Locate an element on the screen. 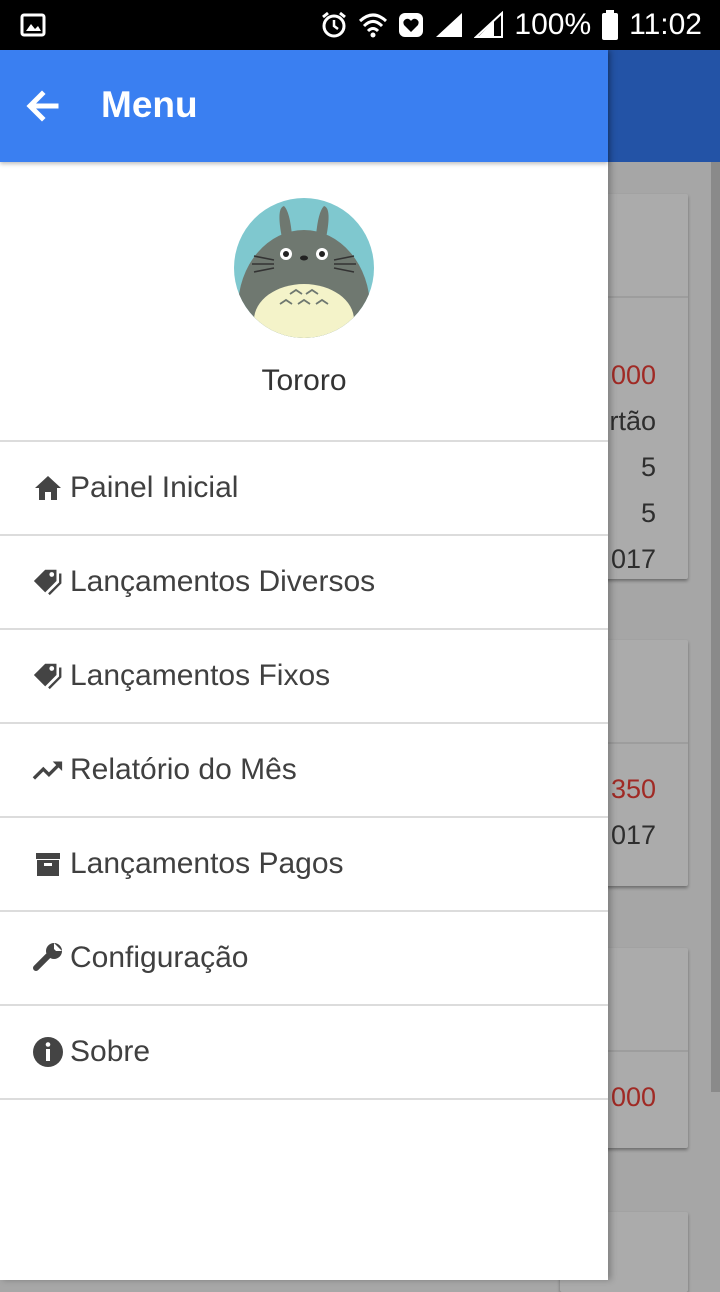 The height and width of the screenshot is (1292, 720). battery-icon is located at coordinates (610, 25).